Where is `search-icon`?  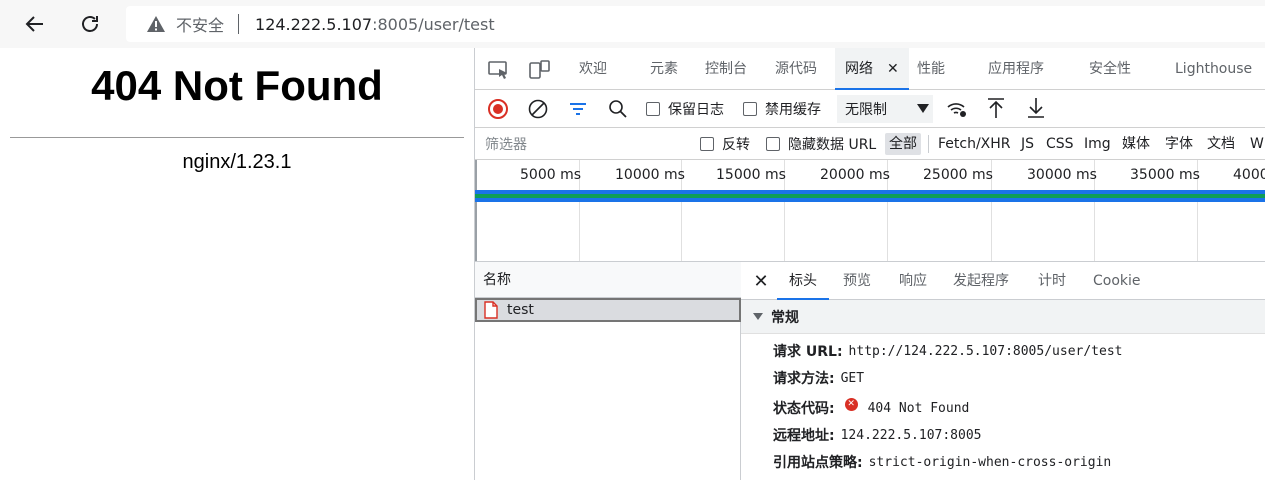
search-icon is located at coordinates (618, 109).